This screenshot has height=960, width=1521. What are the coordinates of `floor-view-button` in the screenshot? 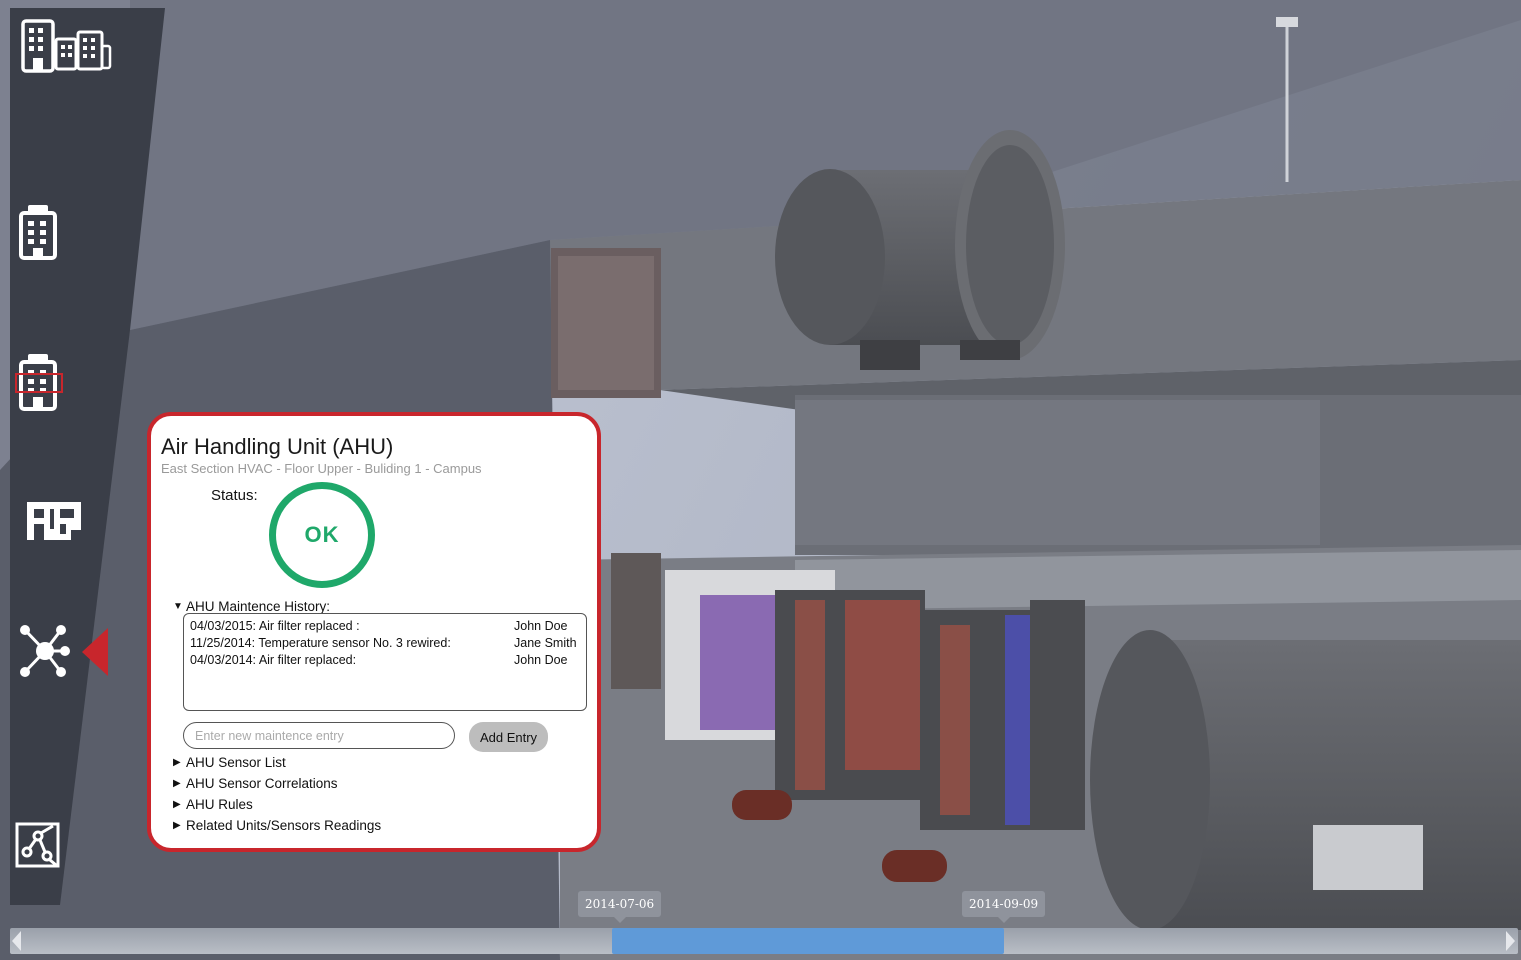 It's located at (41, 383).